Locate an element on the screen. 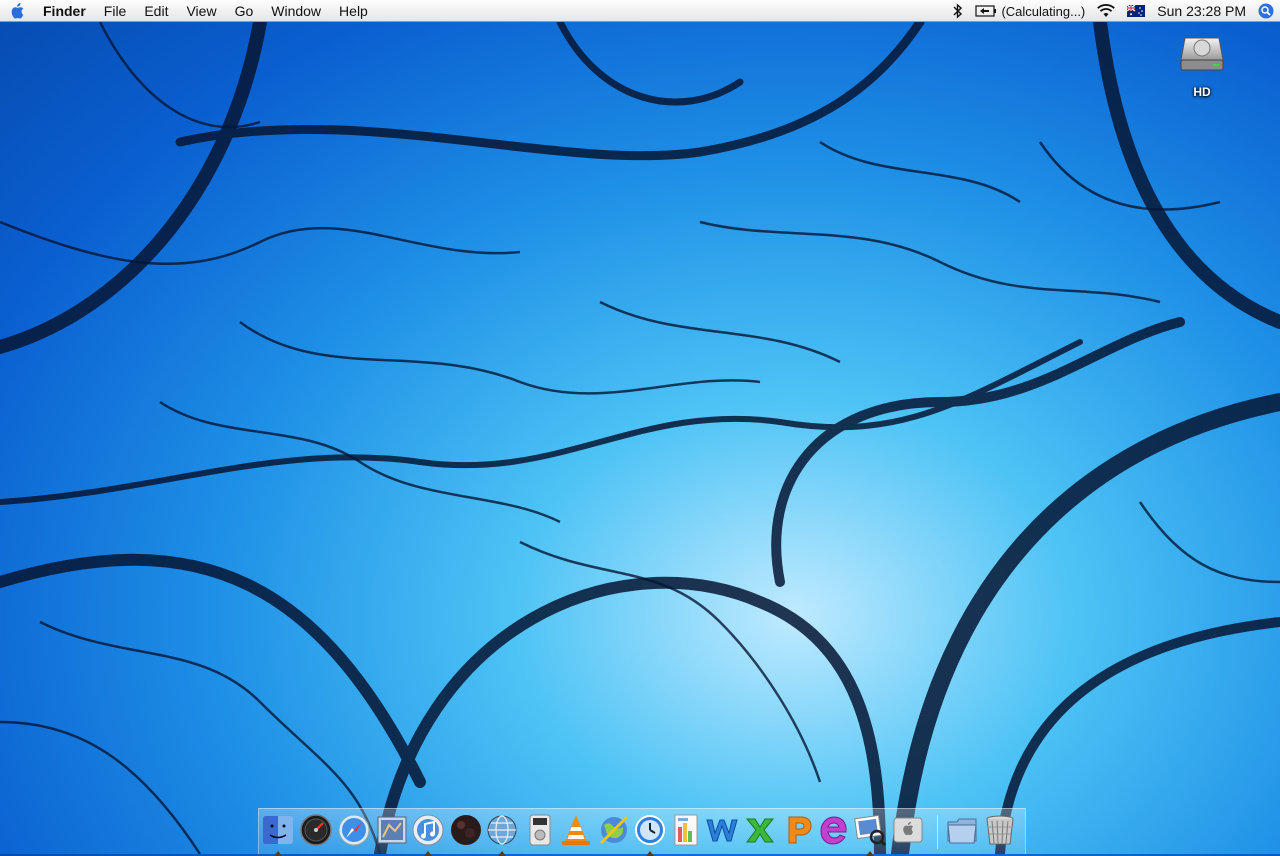  folder-icon is located at coordinates (962, 831).